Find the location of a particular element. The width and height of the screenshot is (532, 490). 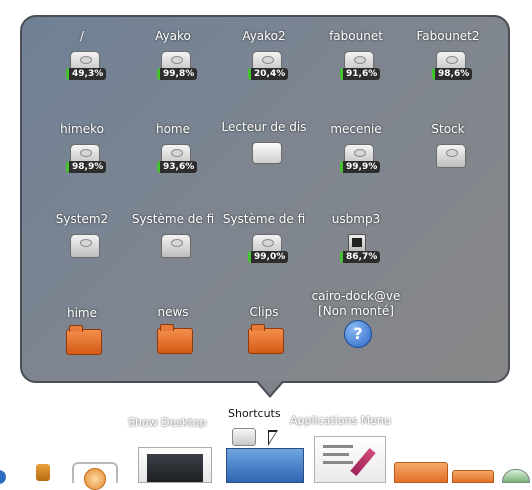

shortcut-himeko: himeko 98,9% is located at coordinates (82, 162).